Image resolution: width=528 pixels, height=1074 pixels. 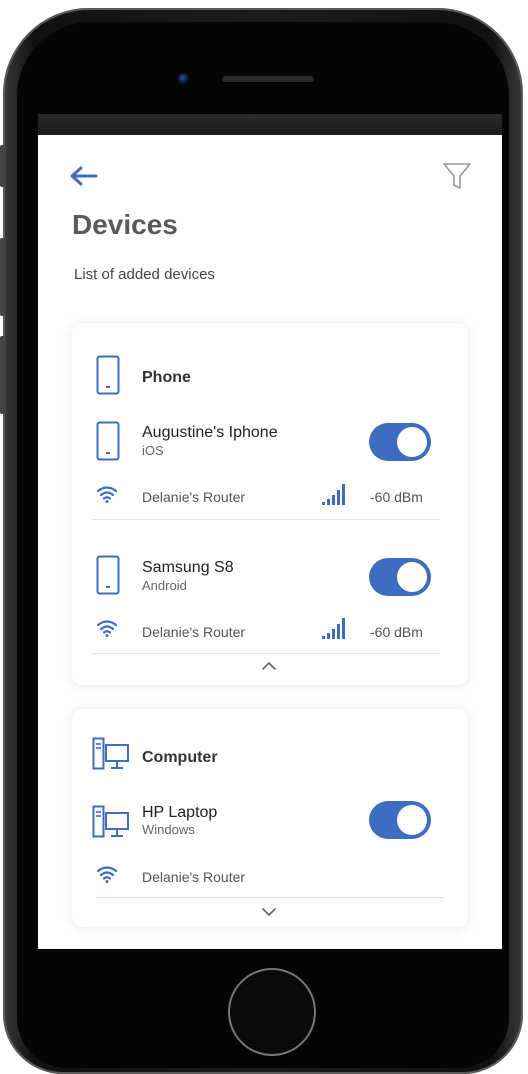 What do you see at coordinates (210, 432) in the screenshot?
I see `device-name: Augustine's Iphone` at bounding box center [210, 432].